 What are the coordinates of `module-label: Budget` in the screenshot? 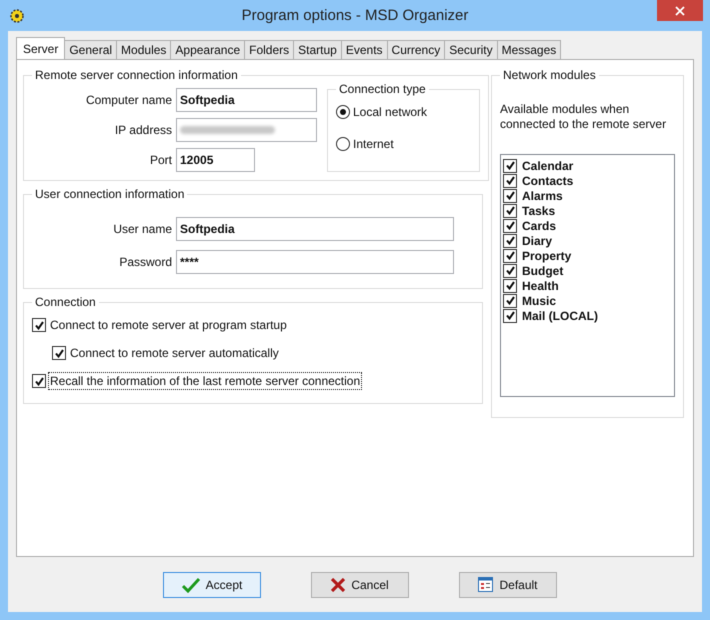 It's located at (543, 271).